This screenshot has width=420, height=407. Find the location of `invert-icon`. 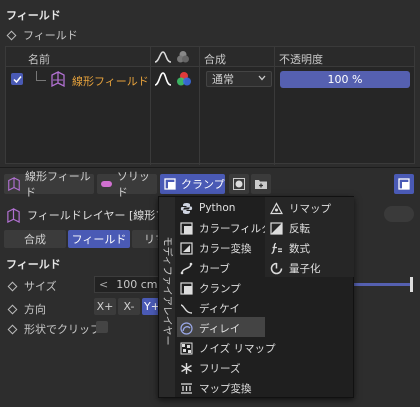

invert-icon is located at coordinates (276, 228).